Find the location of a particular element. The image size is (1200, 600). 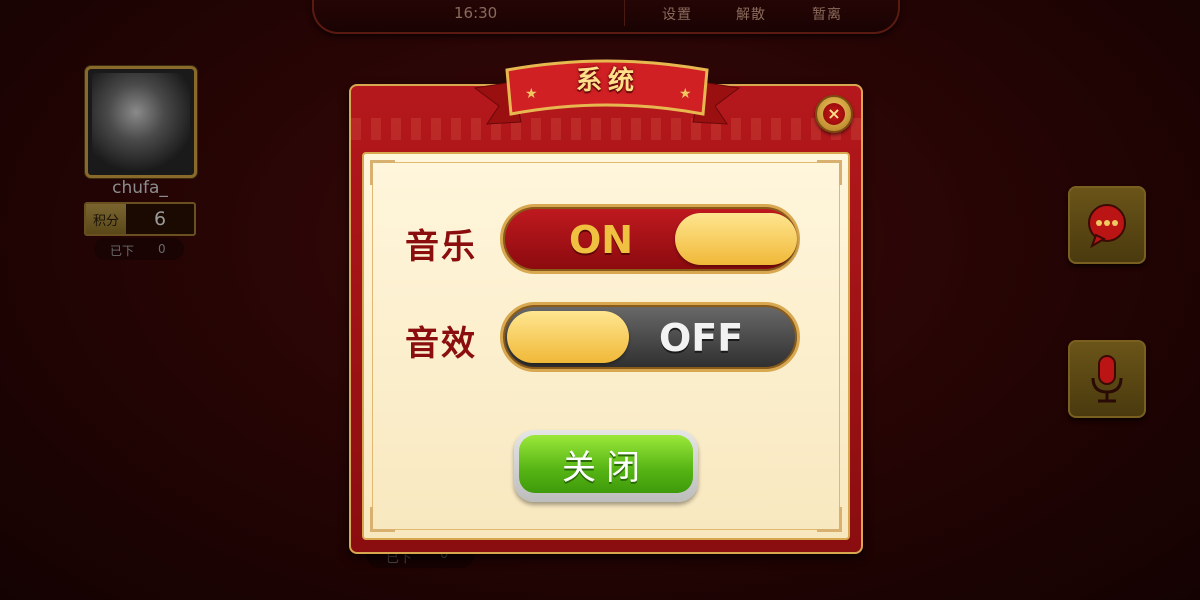

avatar-photo is located at coordinates (141, 122).